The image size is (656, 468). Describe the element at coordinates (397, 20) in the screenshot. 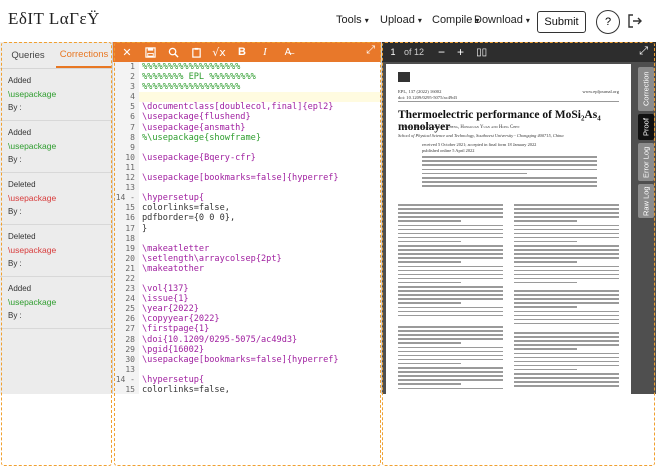

I see `menu-upload-label: Upload` at that location.